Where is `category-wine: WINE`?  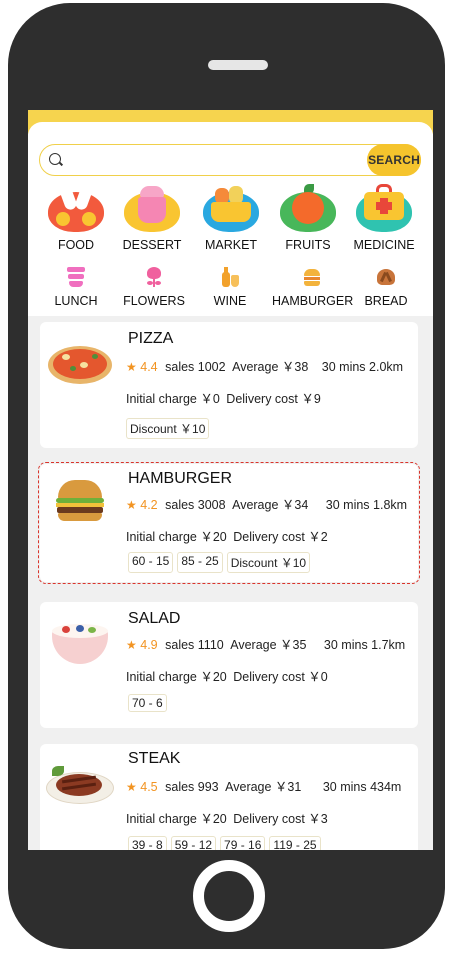 category-wine: WINE is located at coordinates (230, 287).